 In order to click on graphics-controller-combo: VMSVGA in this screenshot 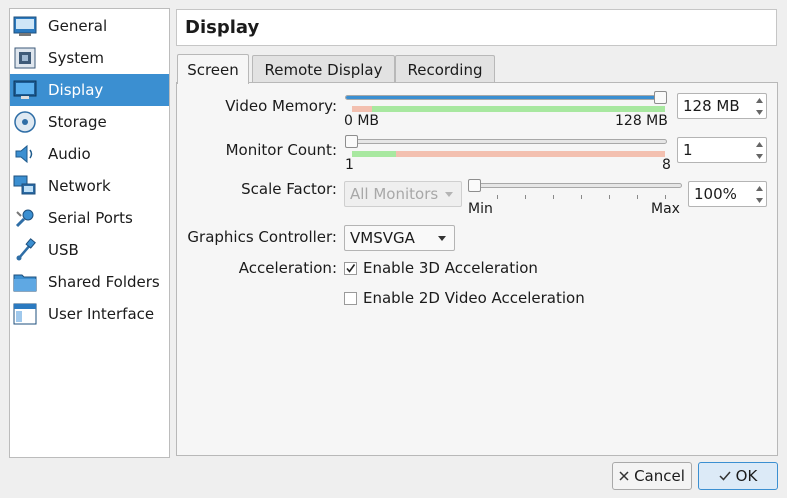, I will do `click(399, 238)`.